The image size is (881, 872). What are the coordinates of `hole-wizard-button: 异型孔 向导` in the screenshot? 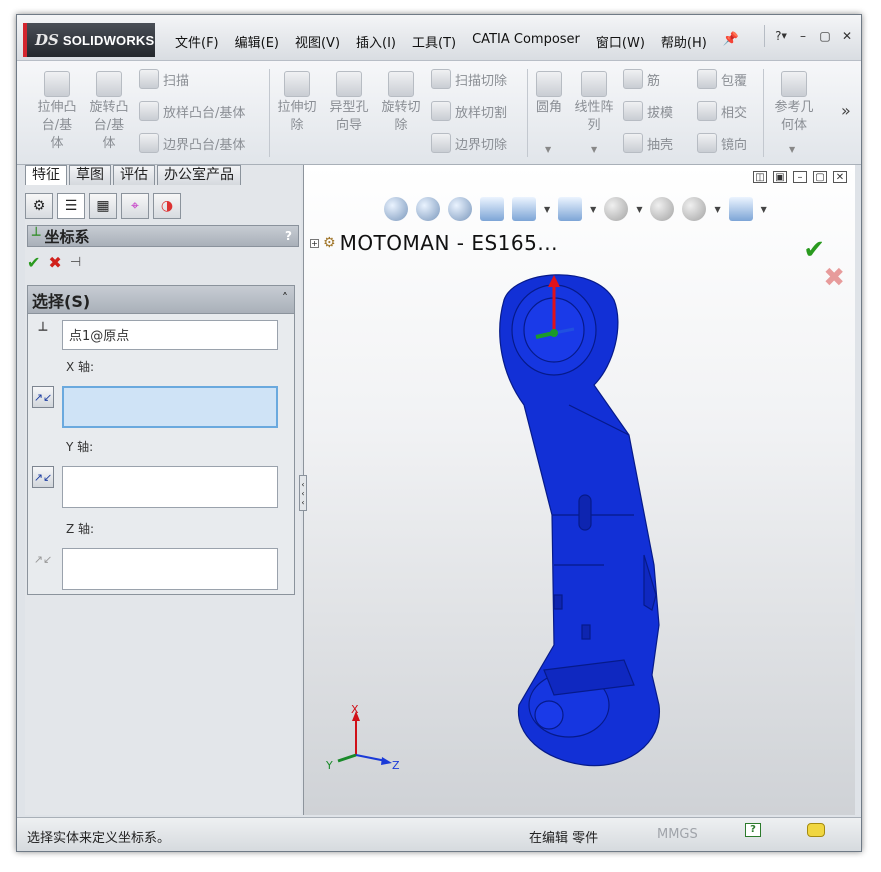 It's located at (349, 103).